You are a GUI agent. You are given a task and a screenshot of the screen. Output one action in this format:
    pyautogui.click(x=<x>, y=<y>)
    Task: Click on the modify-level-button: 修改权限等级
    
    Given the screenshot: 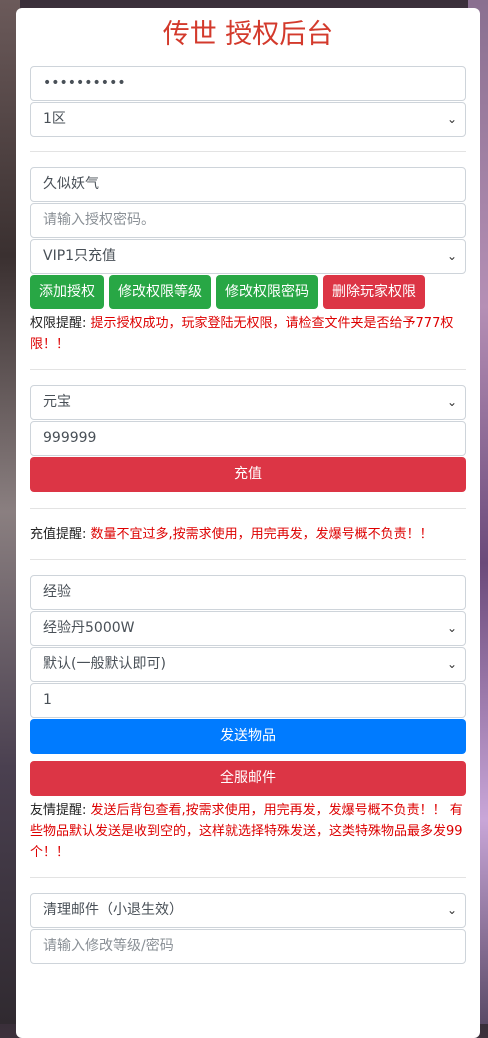 What is the action you would take?
    pyautogui.click(x=160, y=292)
    